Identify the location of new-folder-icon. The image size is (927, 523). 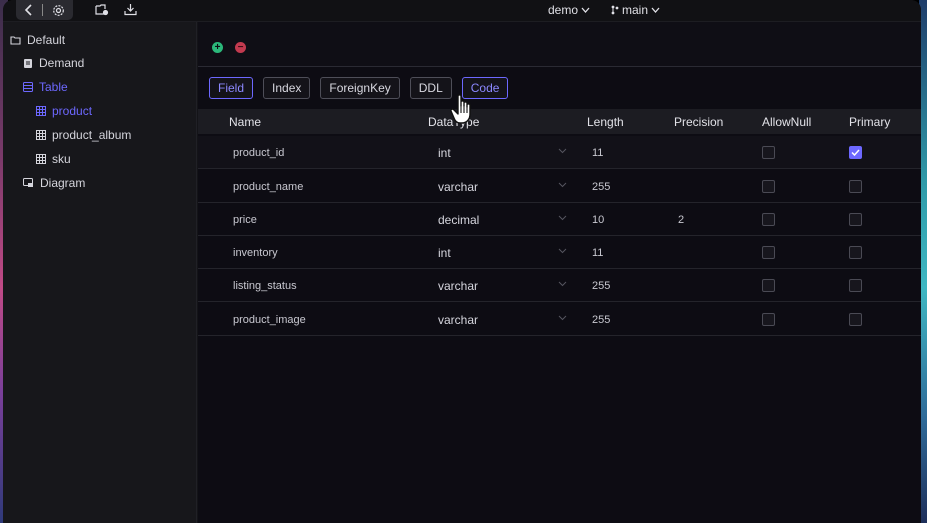
(102, 9).